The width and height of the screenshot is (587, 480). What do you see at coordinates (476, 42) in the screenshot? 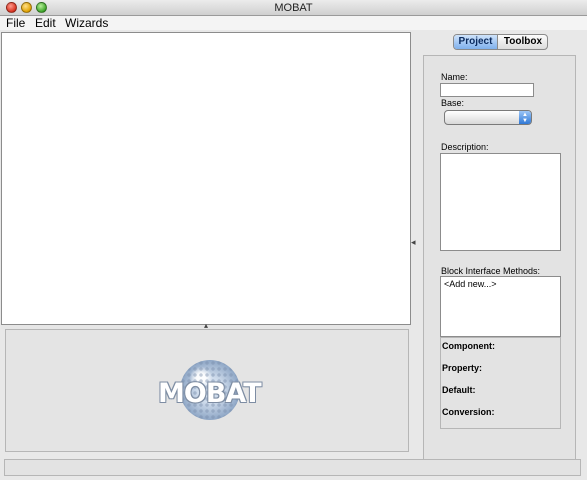
I see `tab-project: Project` at bounding box center [476, 42].